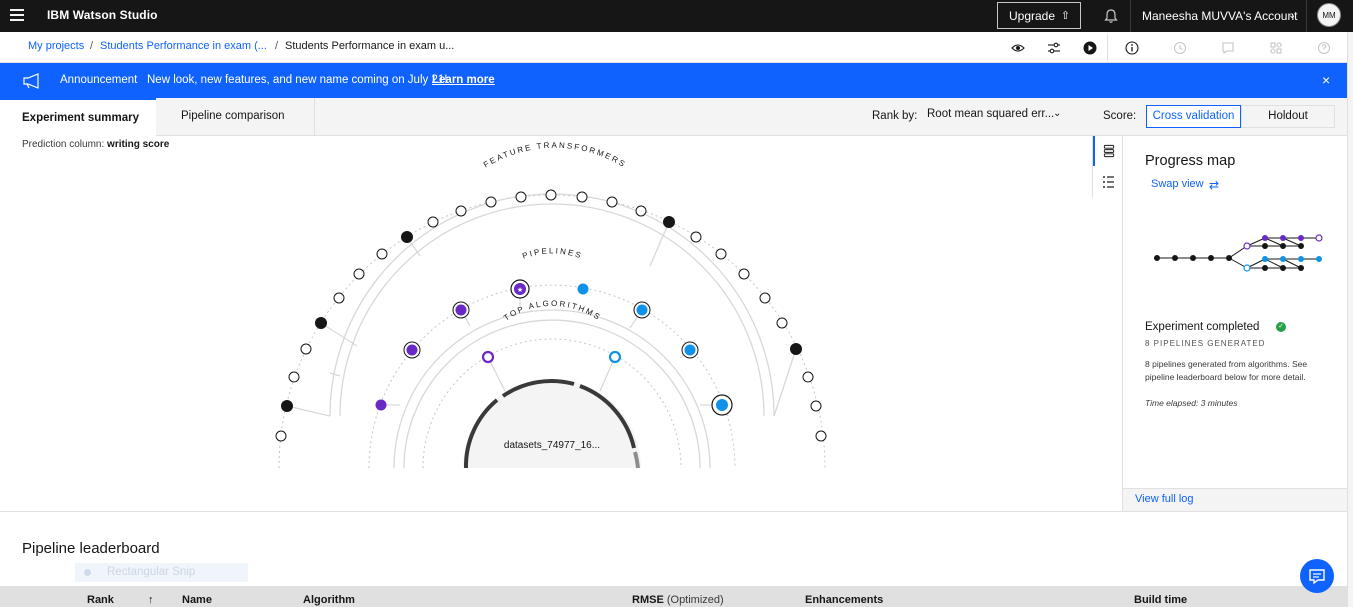  I want to click on help-icon, so click(1324, 48).